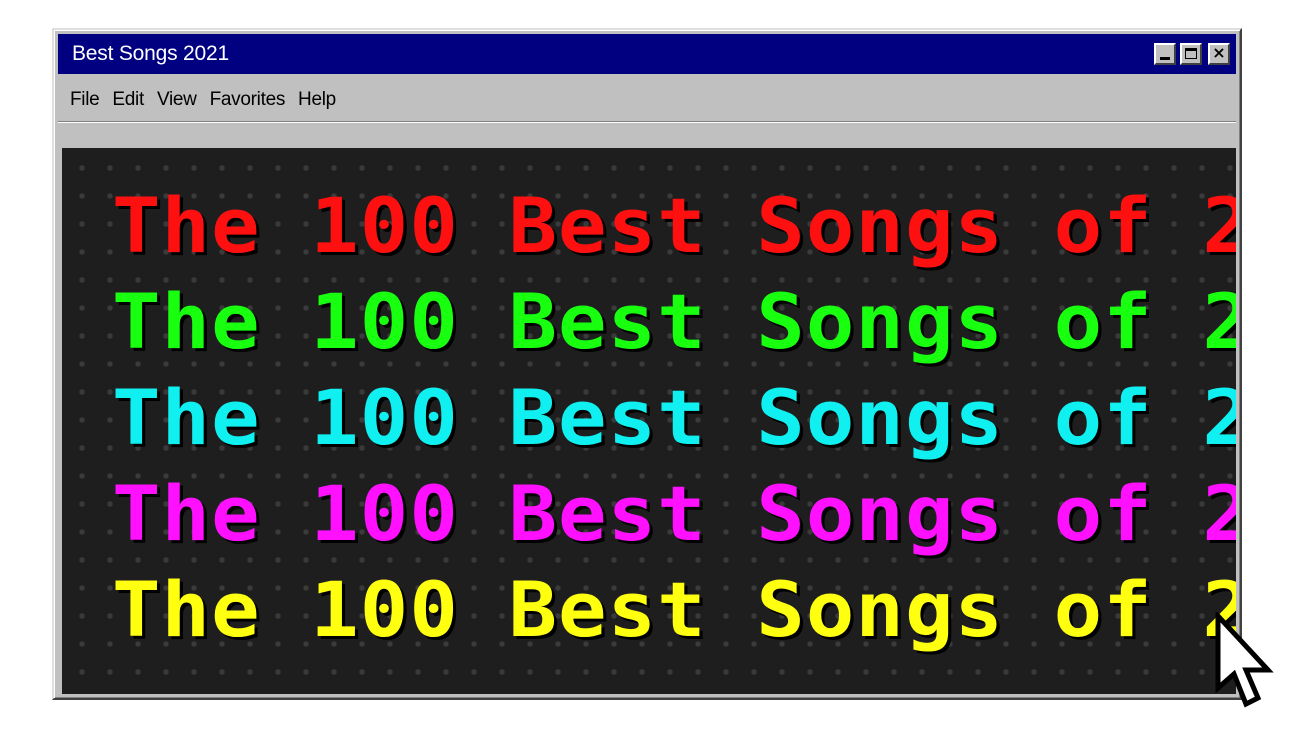  Describe the element at coordinates (1244, 660) in the screenshot. I see `mouse-pointer-icon` at that location.